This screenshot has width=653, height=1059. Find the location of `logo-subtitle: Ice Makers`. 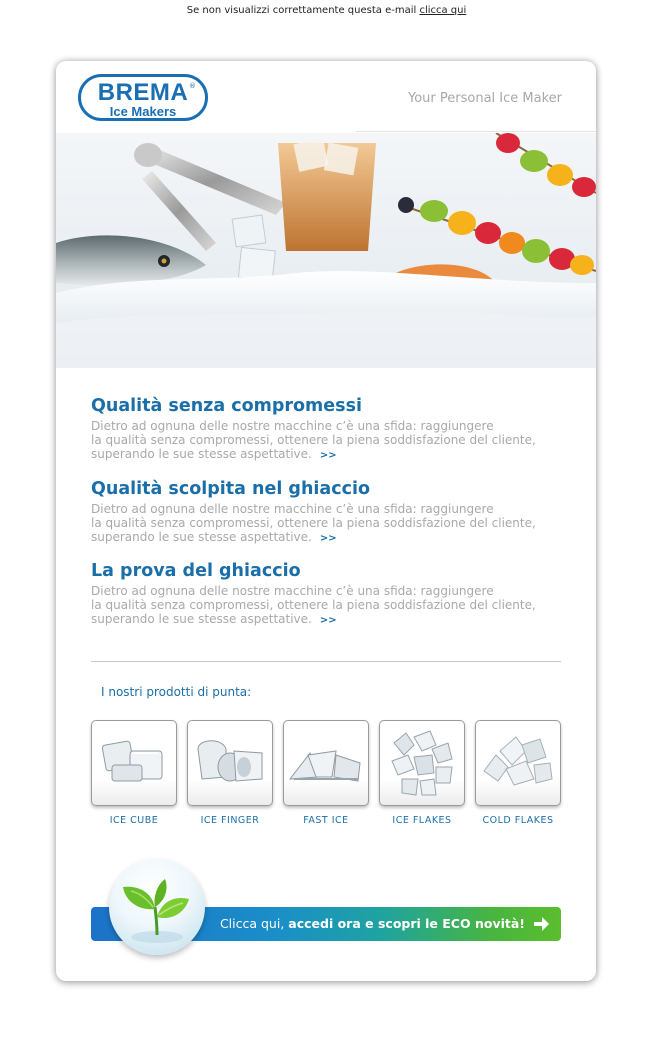

logo-subtitle: Ice Makers is located at coordinates (143, 111).